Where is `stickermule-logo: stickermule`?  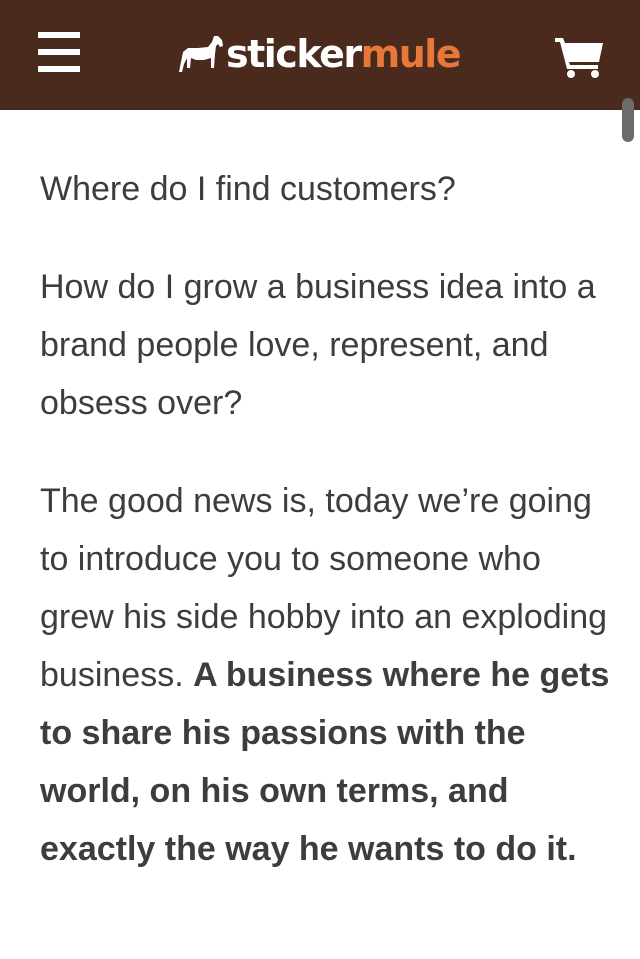 stickermule-logo: stickermule is located at coordinates (320, 54).